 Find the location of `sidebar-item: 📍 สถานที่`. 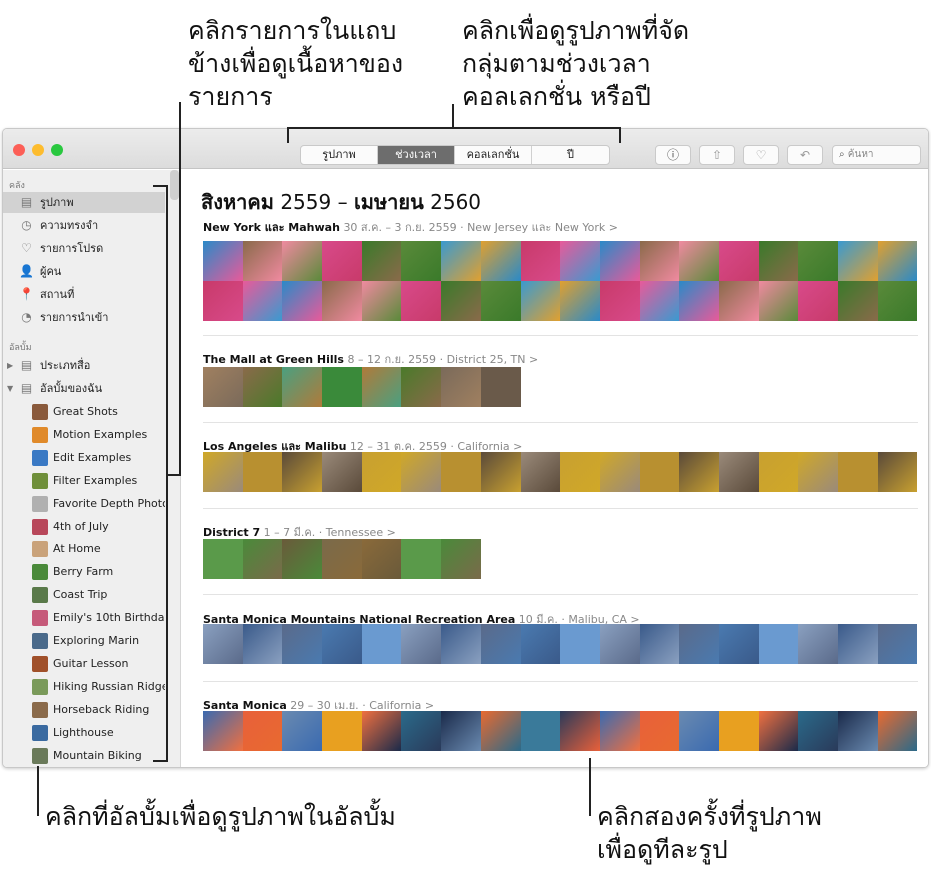

sidebar-item: 📍 สถานที่ is located at coordinates (84, 294).